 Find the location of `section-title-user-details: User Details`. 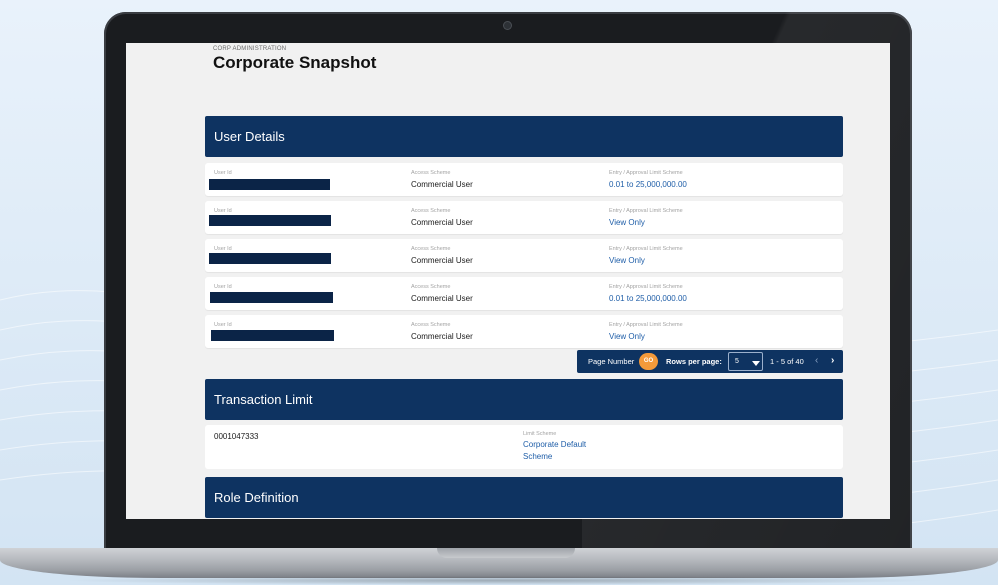

section-title-user-details: User Details is located at coordinates (249, 136).